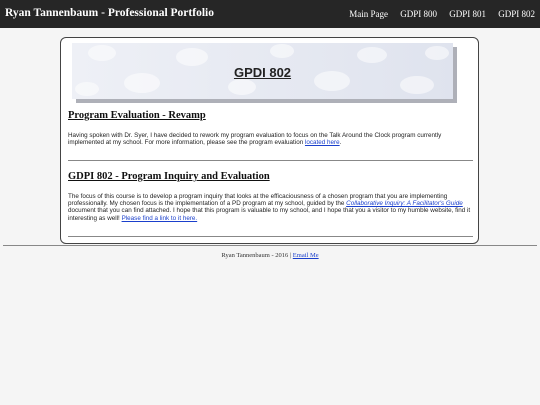 This screenshot has height=405, width=540. Describe the element at coordinates (418, 14) in the screenshot. I see `nav-gdpi-800: GDPI 800` at that location.